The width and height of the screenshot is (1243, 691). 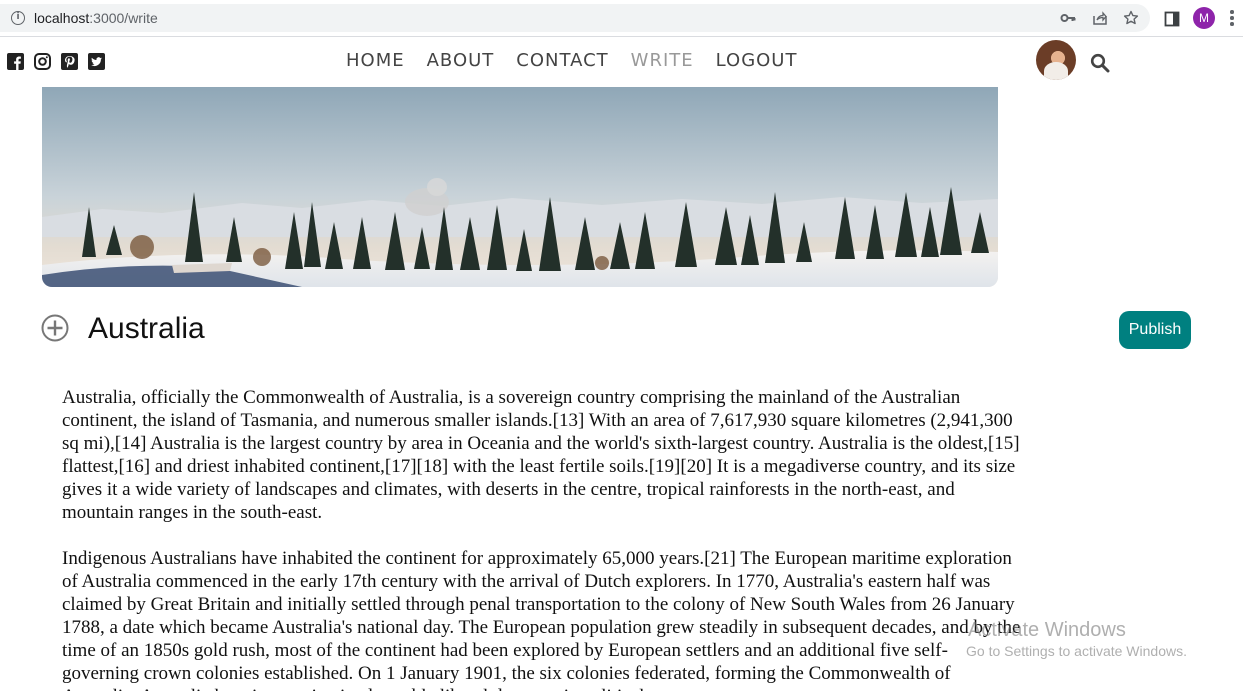 What do you see at coordinates (1131, 18) in the screenshot?
I see `bookmark-star-icon` at bounding box center [1131, 18].